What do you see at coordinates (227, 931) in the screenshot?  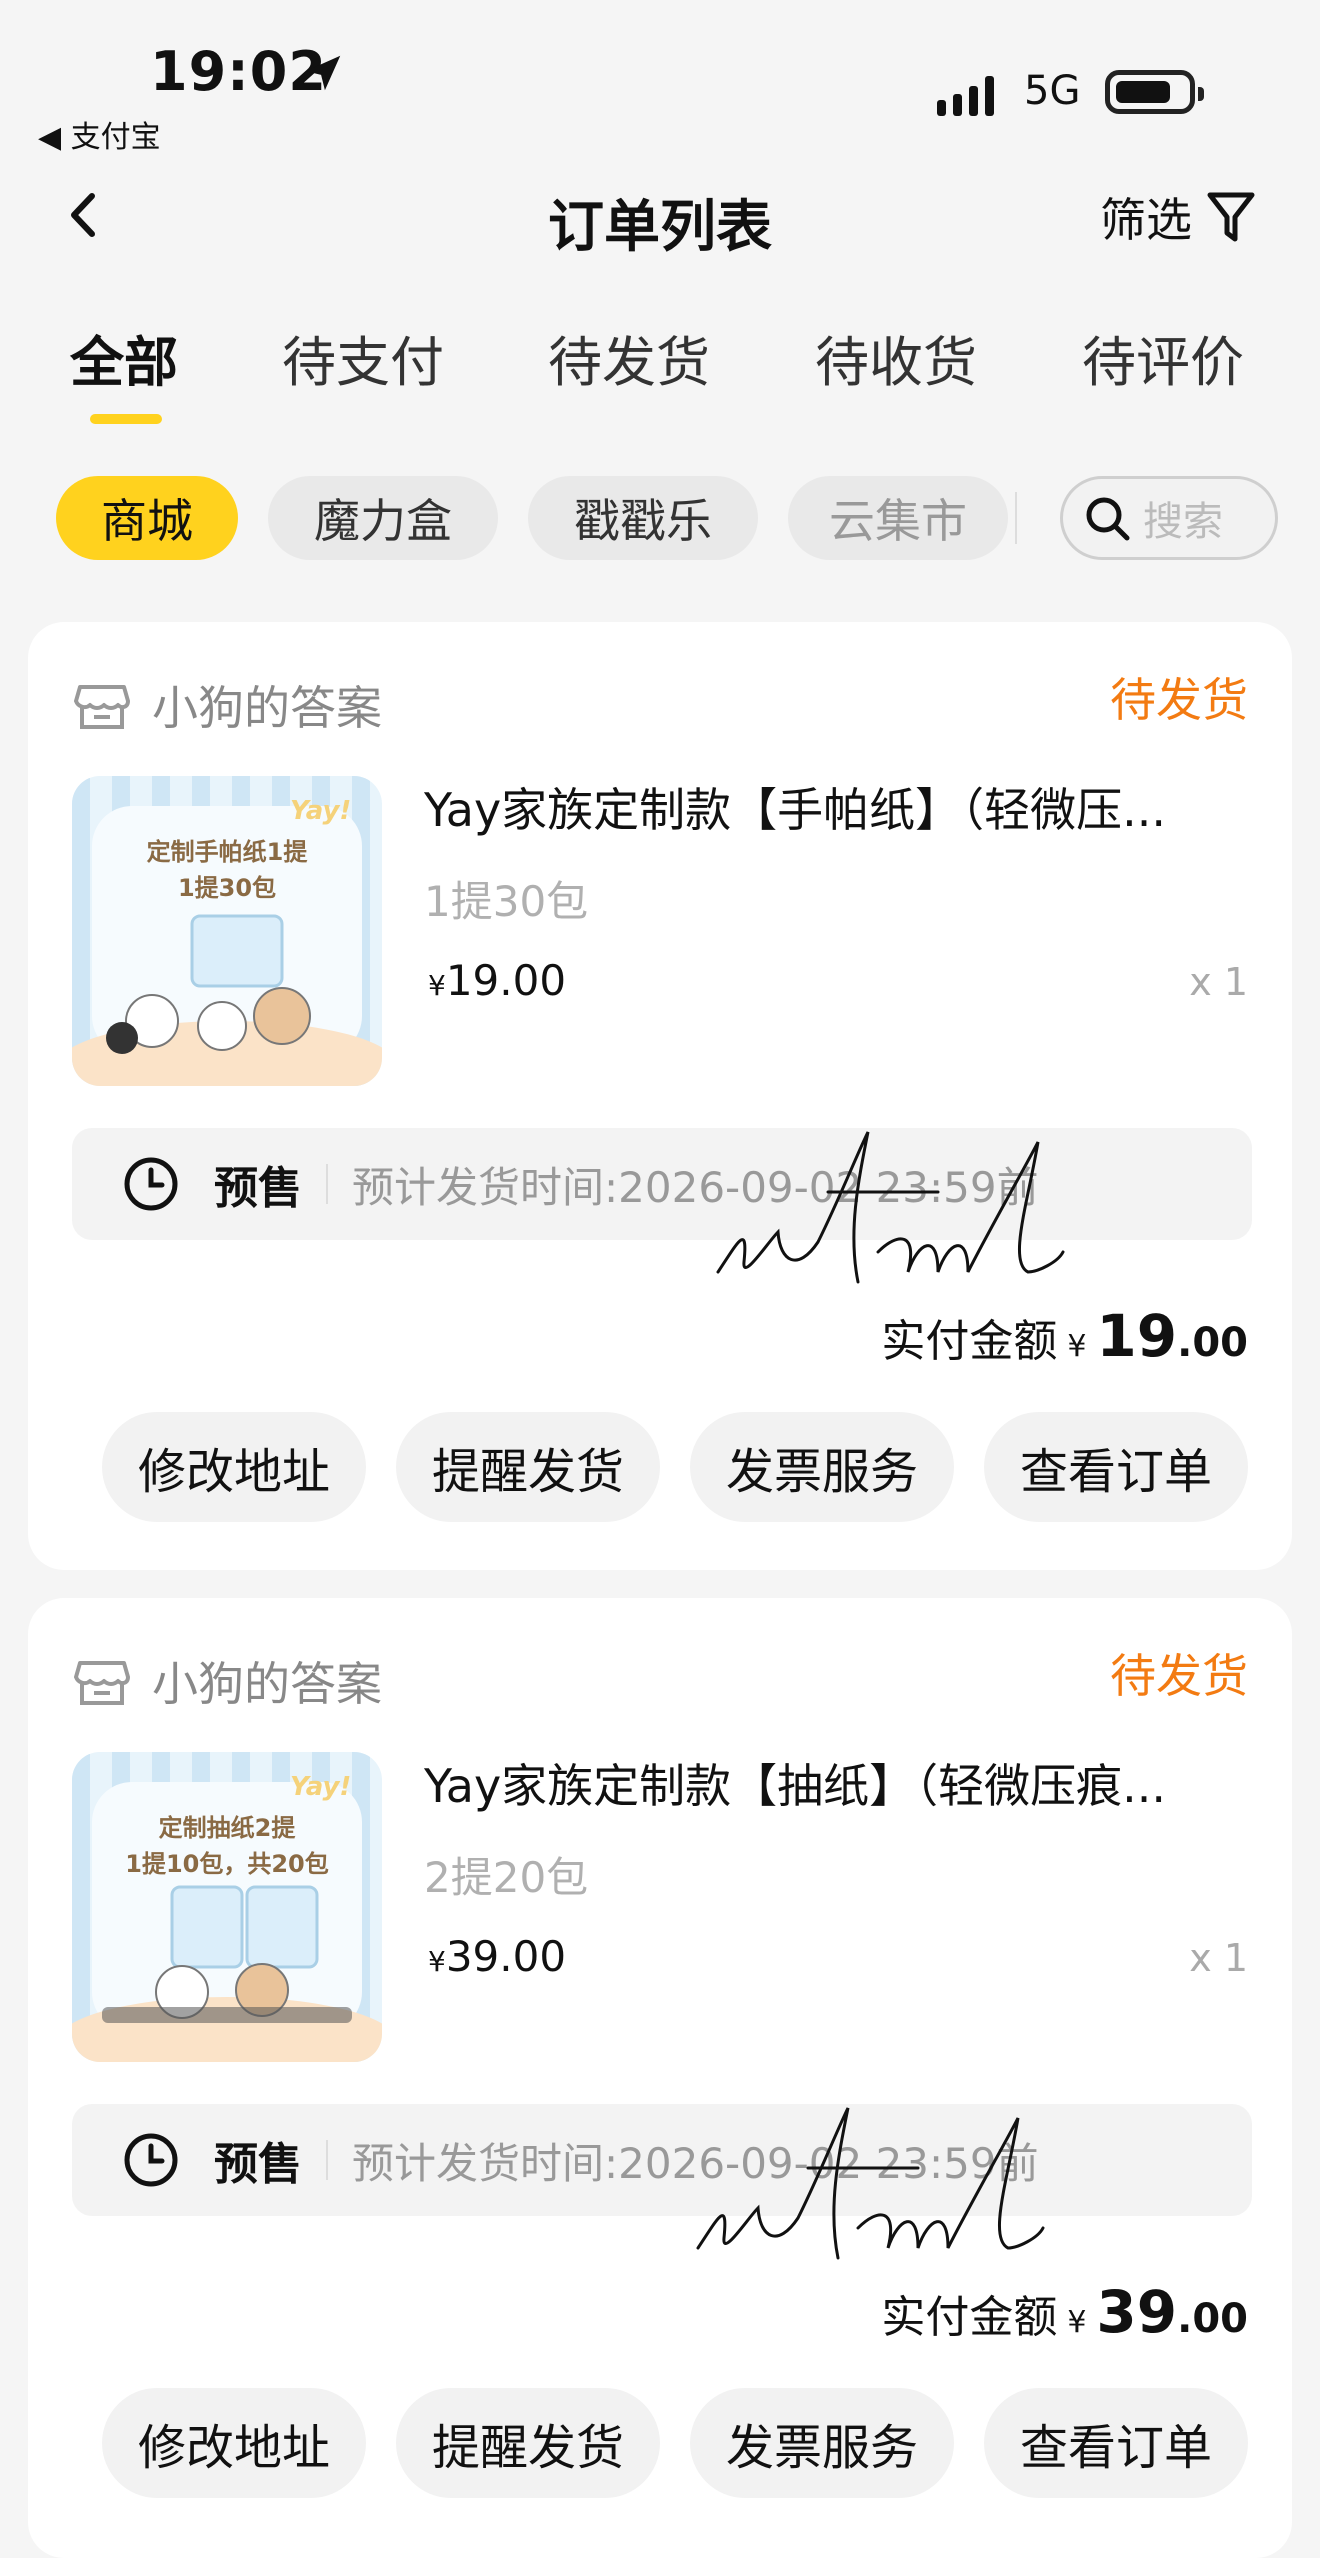 I see `product-thumbnail: 定制手帕纸1提 1提30包 Yay!` at bounding box center [227, 931].